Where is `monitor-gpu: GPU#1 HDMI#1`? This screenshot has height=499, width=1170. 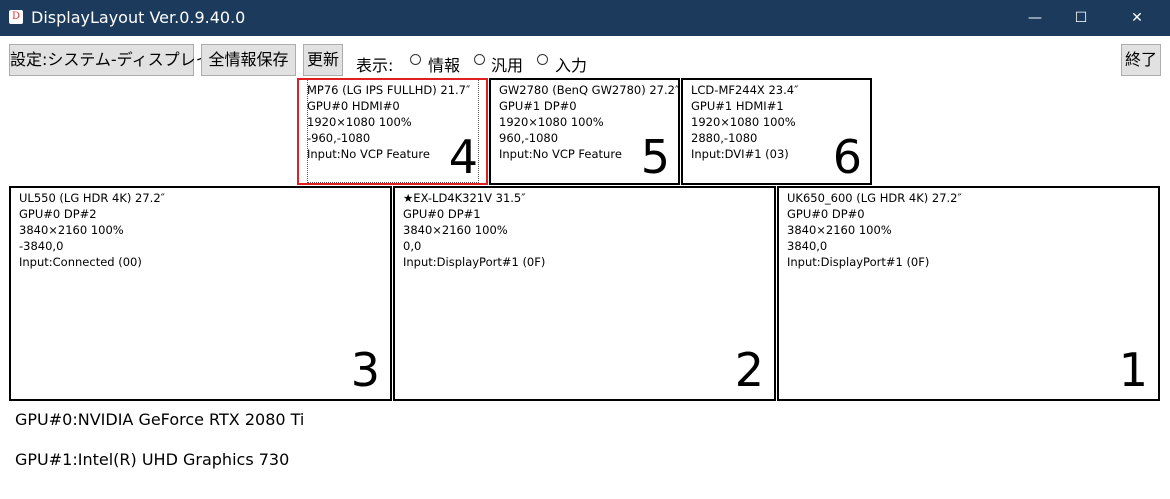 monitor-gpu: GPU#1 HDMI#1 is located at coordinates (737, 106).